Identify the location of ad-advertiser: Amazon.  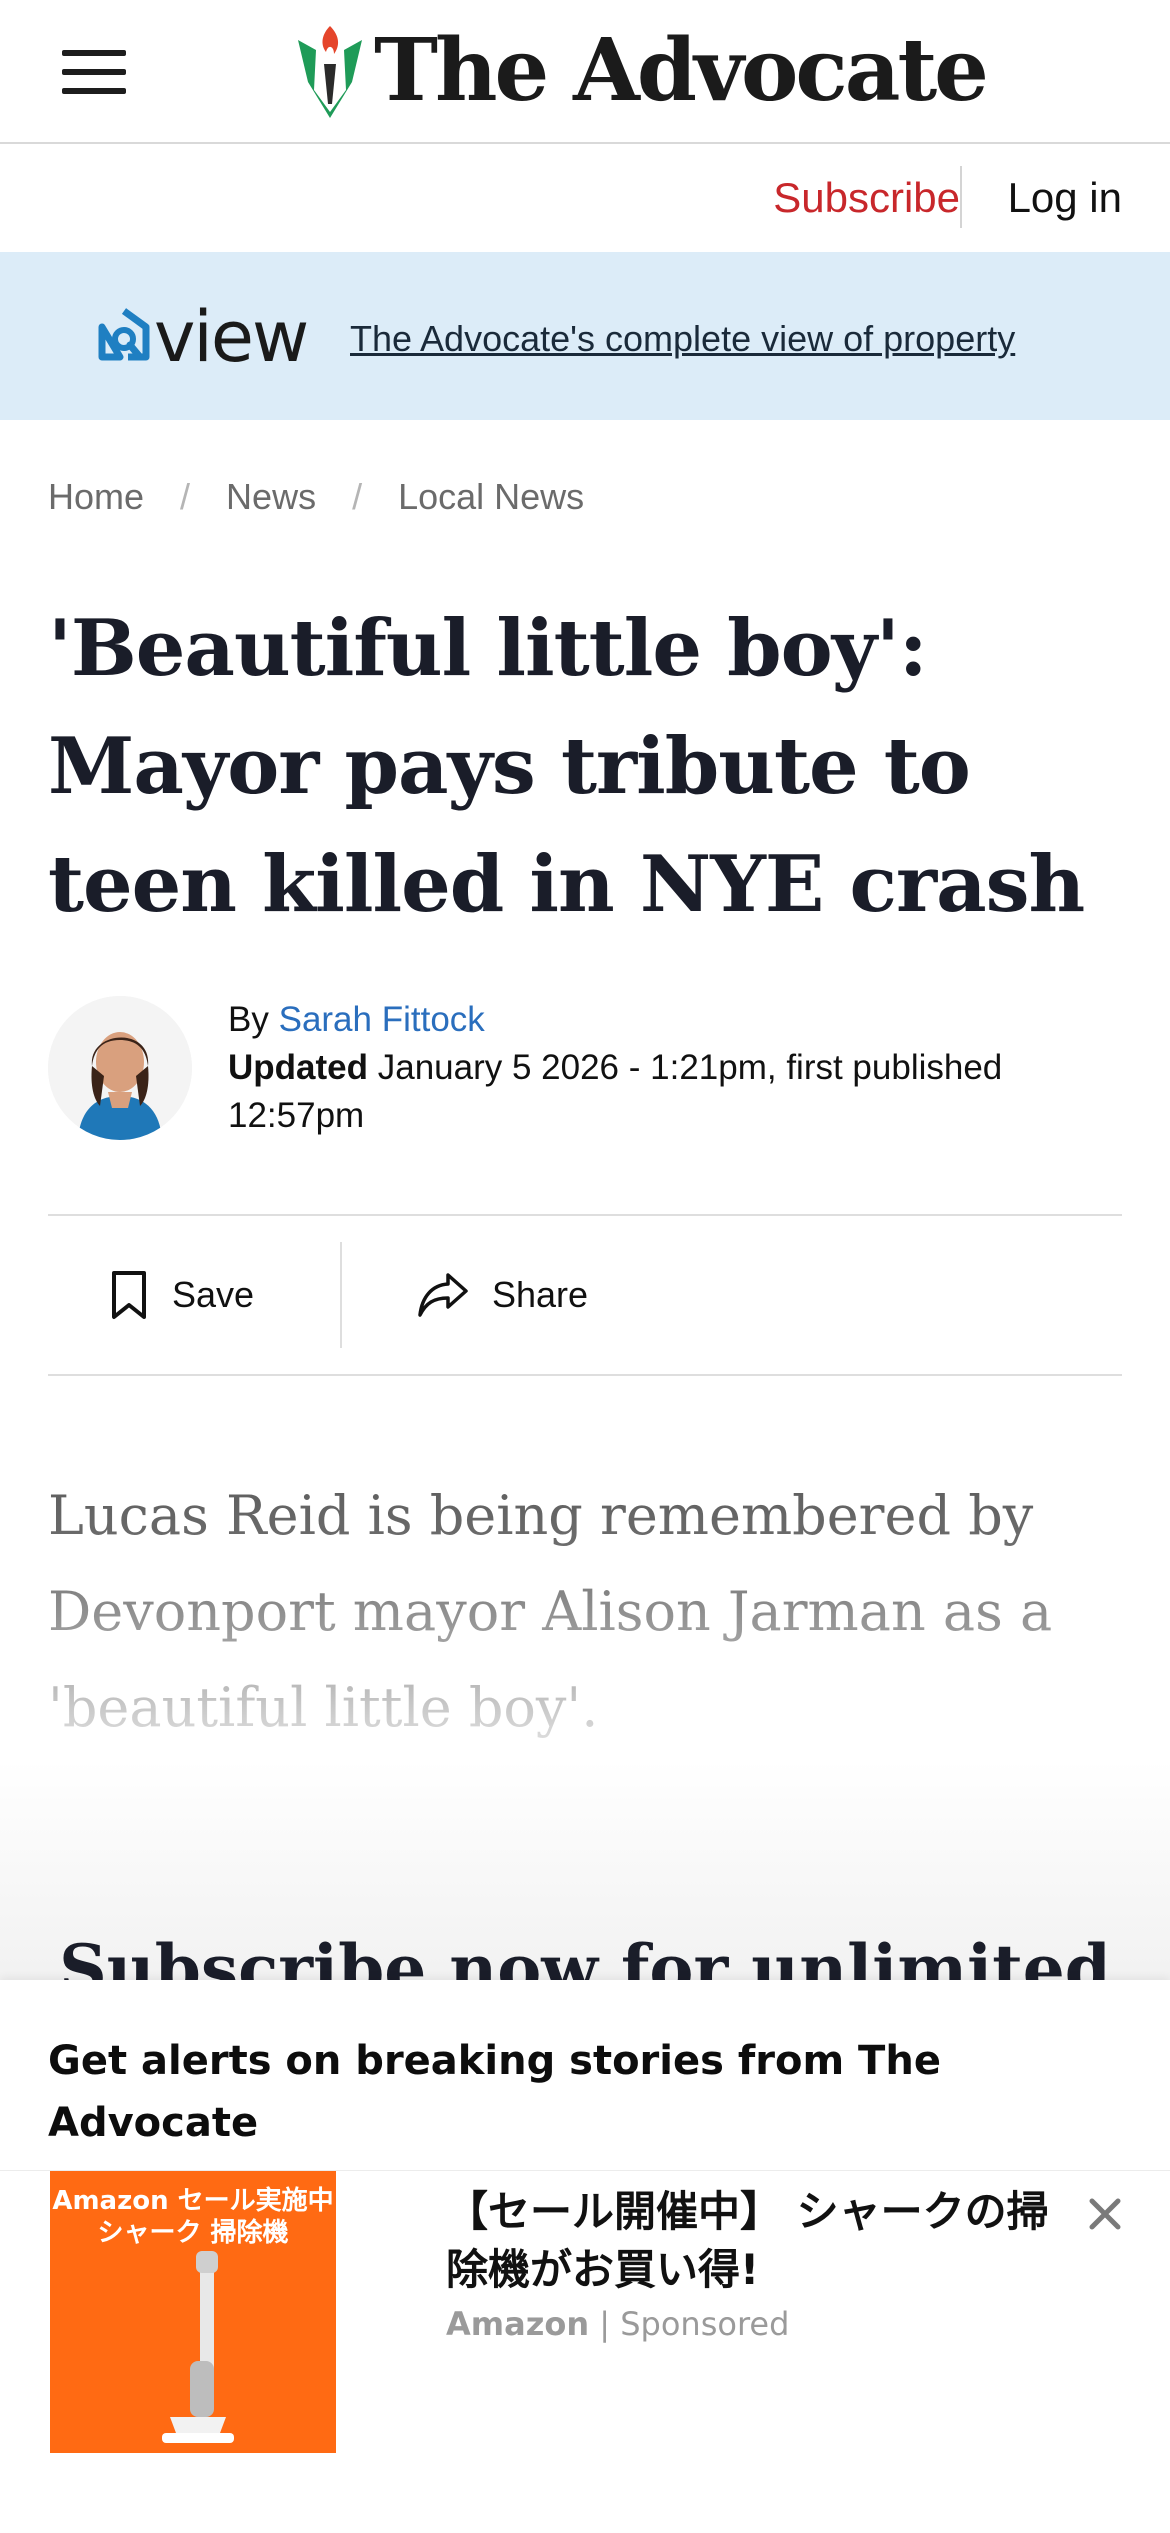
(518, 2324).